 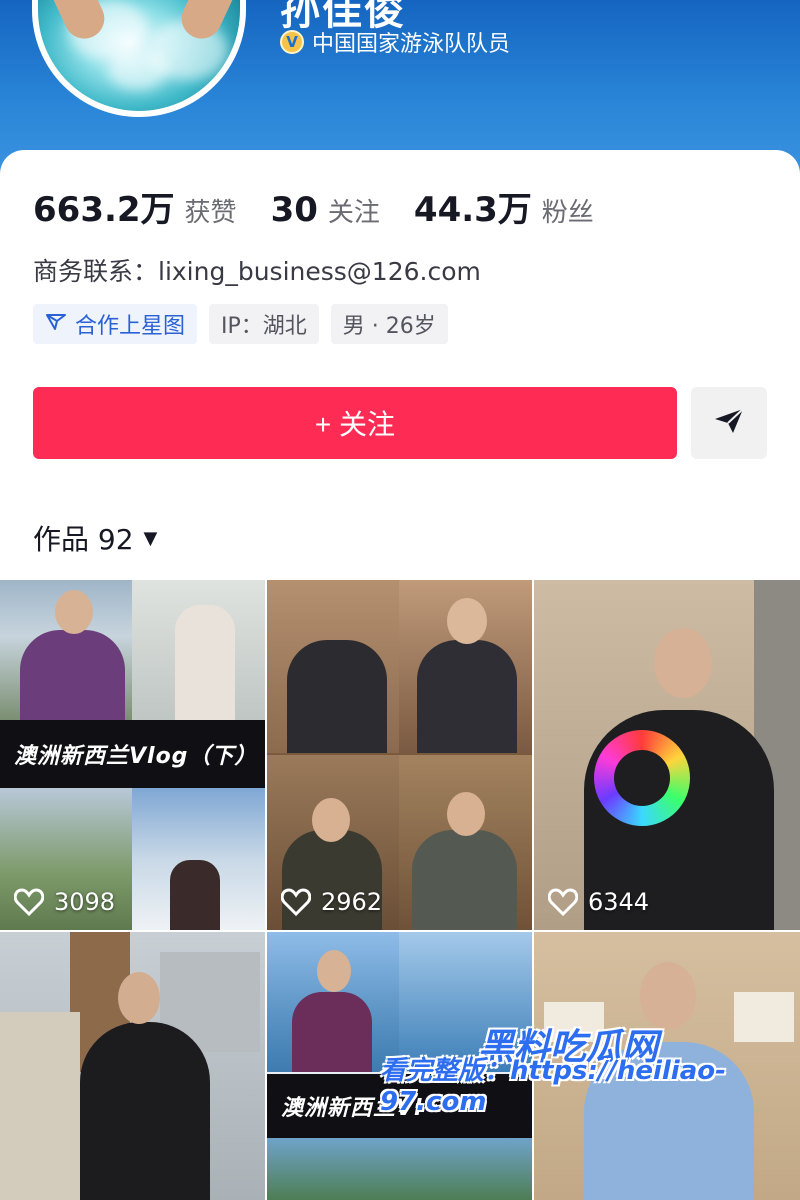 What do you see at coordinates (553, 1086) in the screenshot?
I see `watermark-url: 看完整版：https://heiliao-97.com` at bounding box center [553, 1086].